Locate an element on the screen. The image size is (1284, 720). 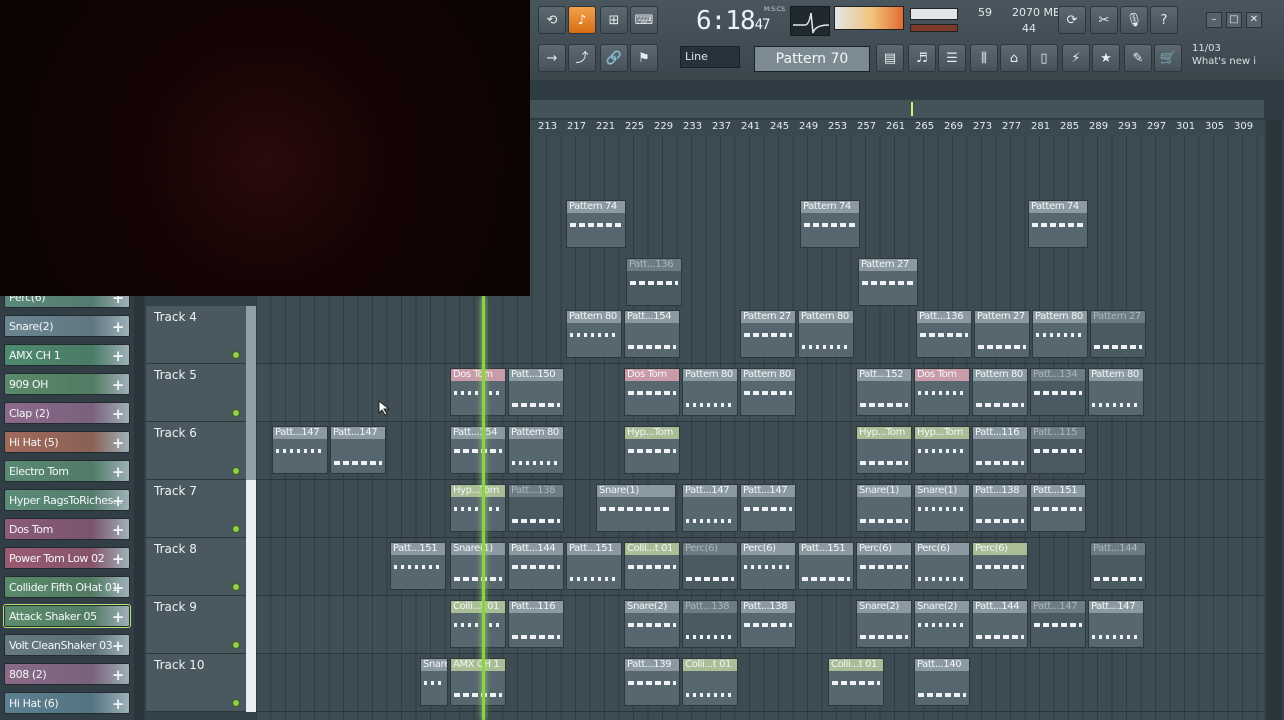
mixer-icon: ⫼ is located at coordinates (984, 58).